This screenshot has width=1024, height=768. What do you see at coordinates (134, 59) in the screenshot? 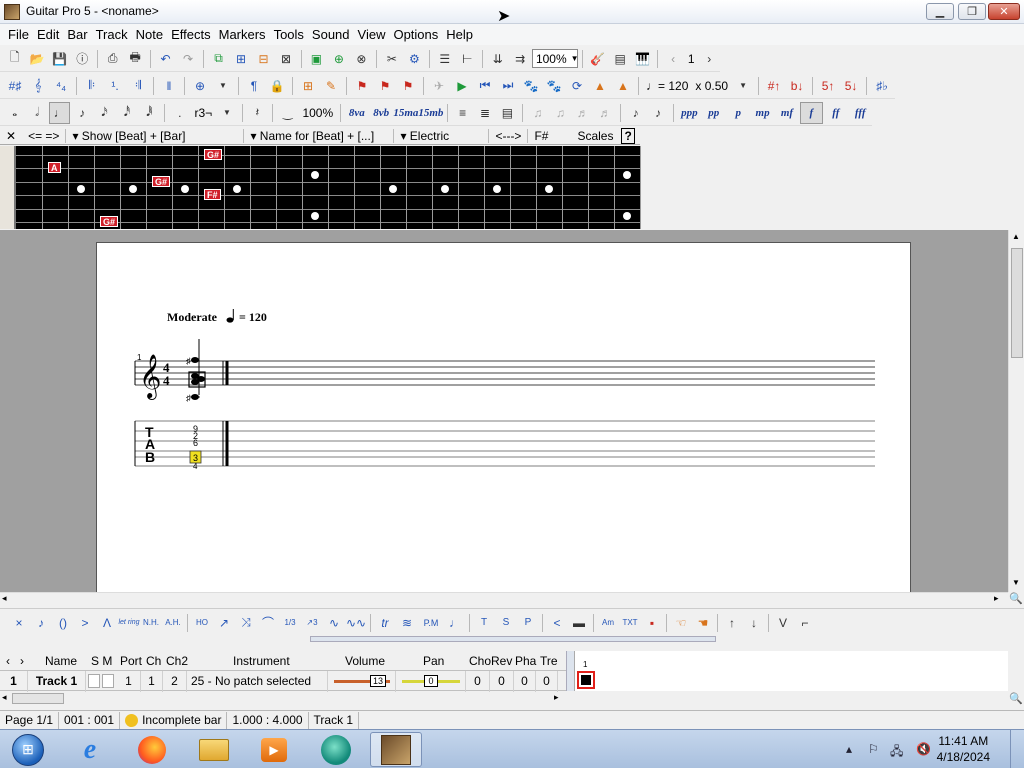
I see `print-icon: 🖶` at bounding box center [134, 59].